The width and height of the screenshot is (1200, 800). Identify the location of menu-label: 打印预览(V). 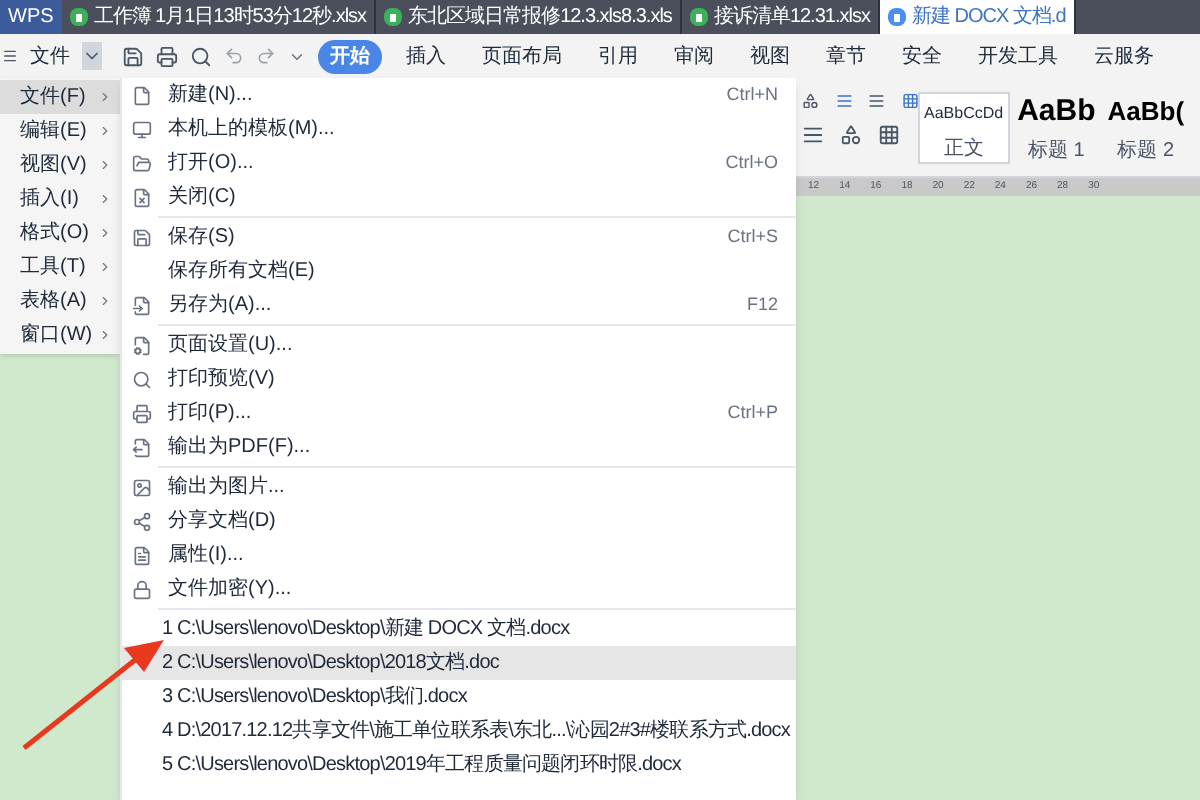
(221, 379).